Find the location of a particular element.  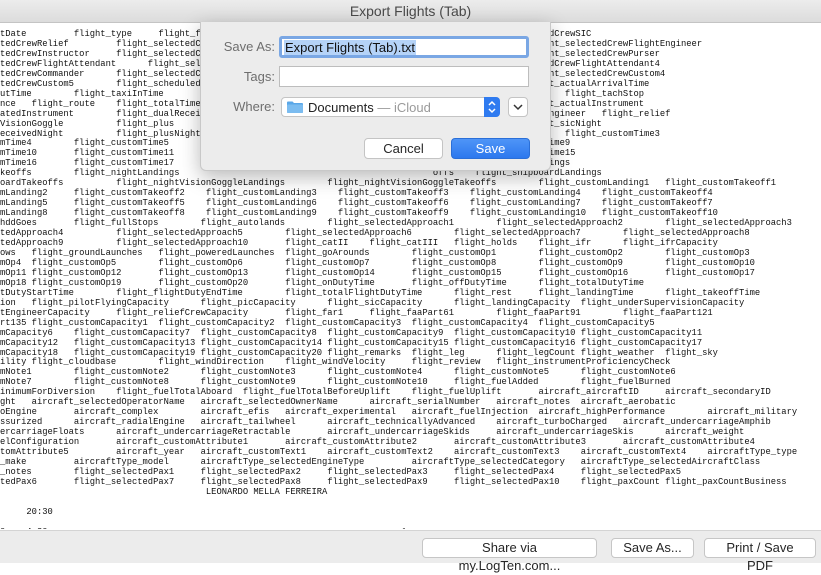

report-line: 20:30 is located at coordinates (26, 511).